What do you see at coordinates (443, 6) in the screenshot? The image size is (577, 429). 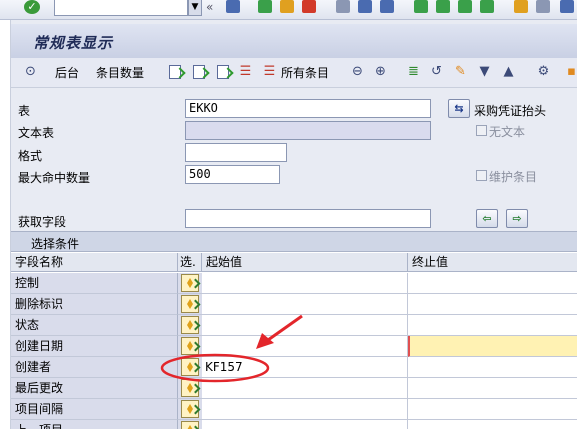 I see `previous-page-icon` at bounding box center [443, 6].